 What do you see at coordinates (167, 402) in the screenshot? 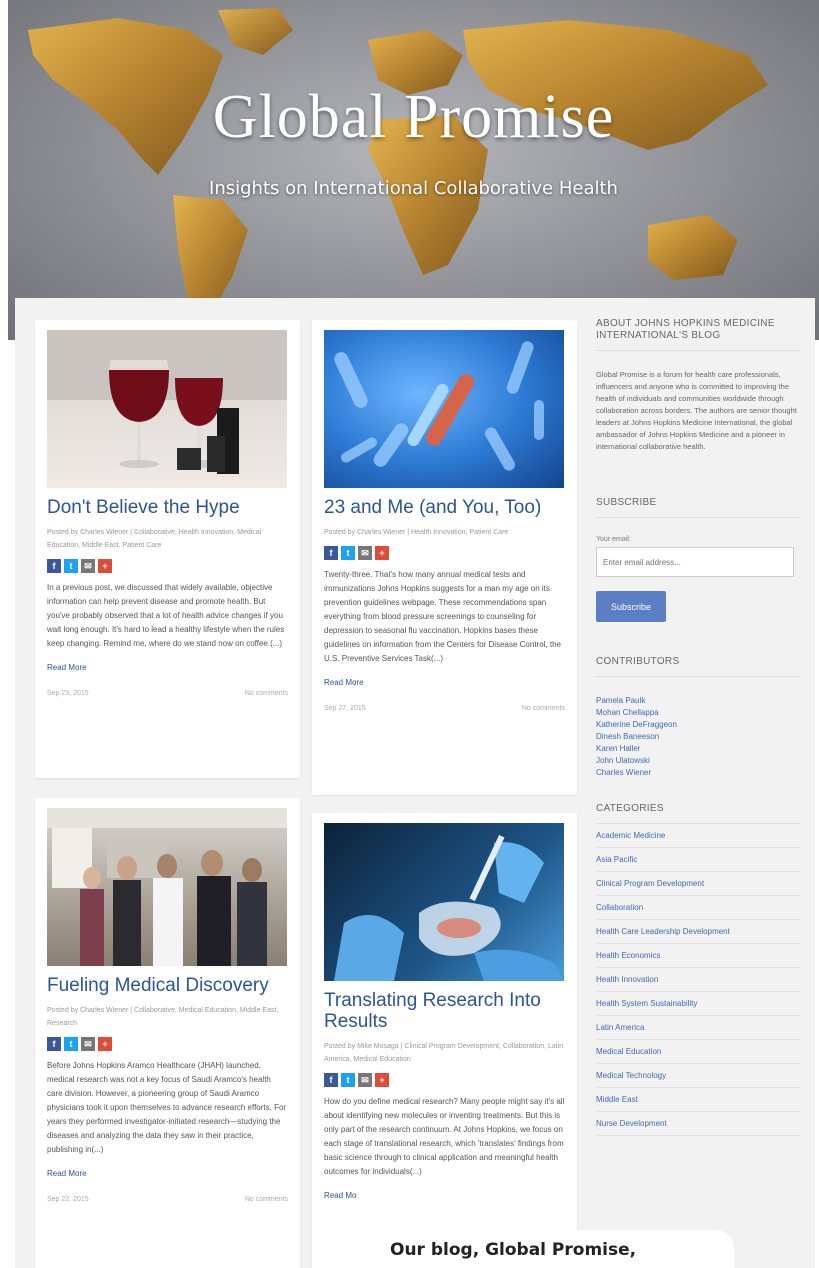
I see `wine-glasses-image` at bounding box center [167, 402].